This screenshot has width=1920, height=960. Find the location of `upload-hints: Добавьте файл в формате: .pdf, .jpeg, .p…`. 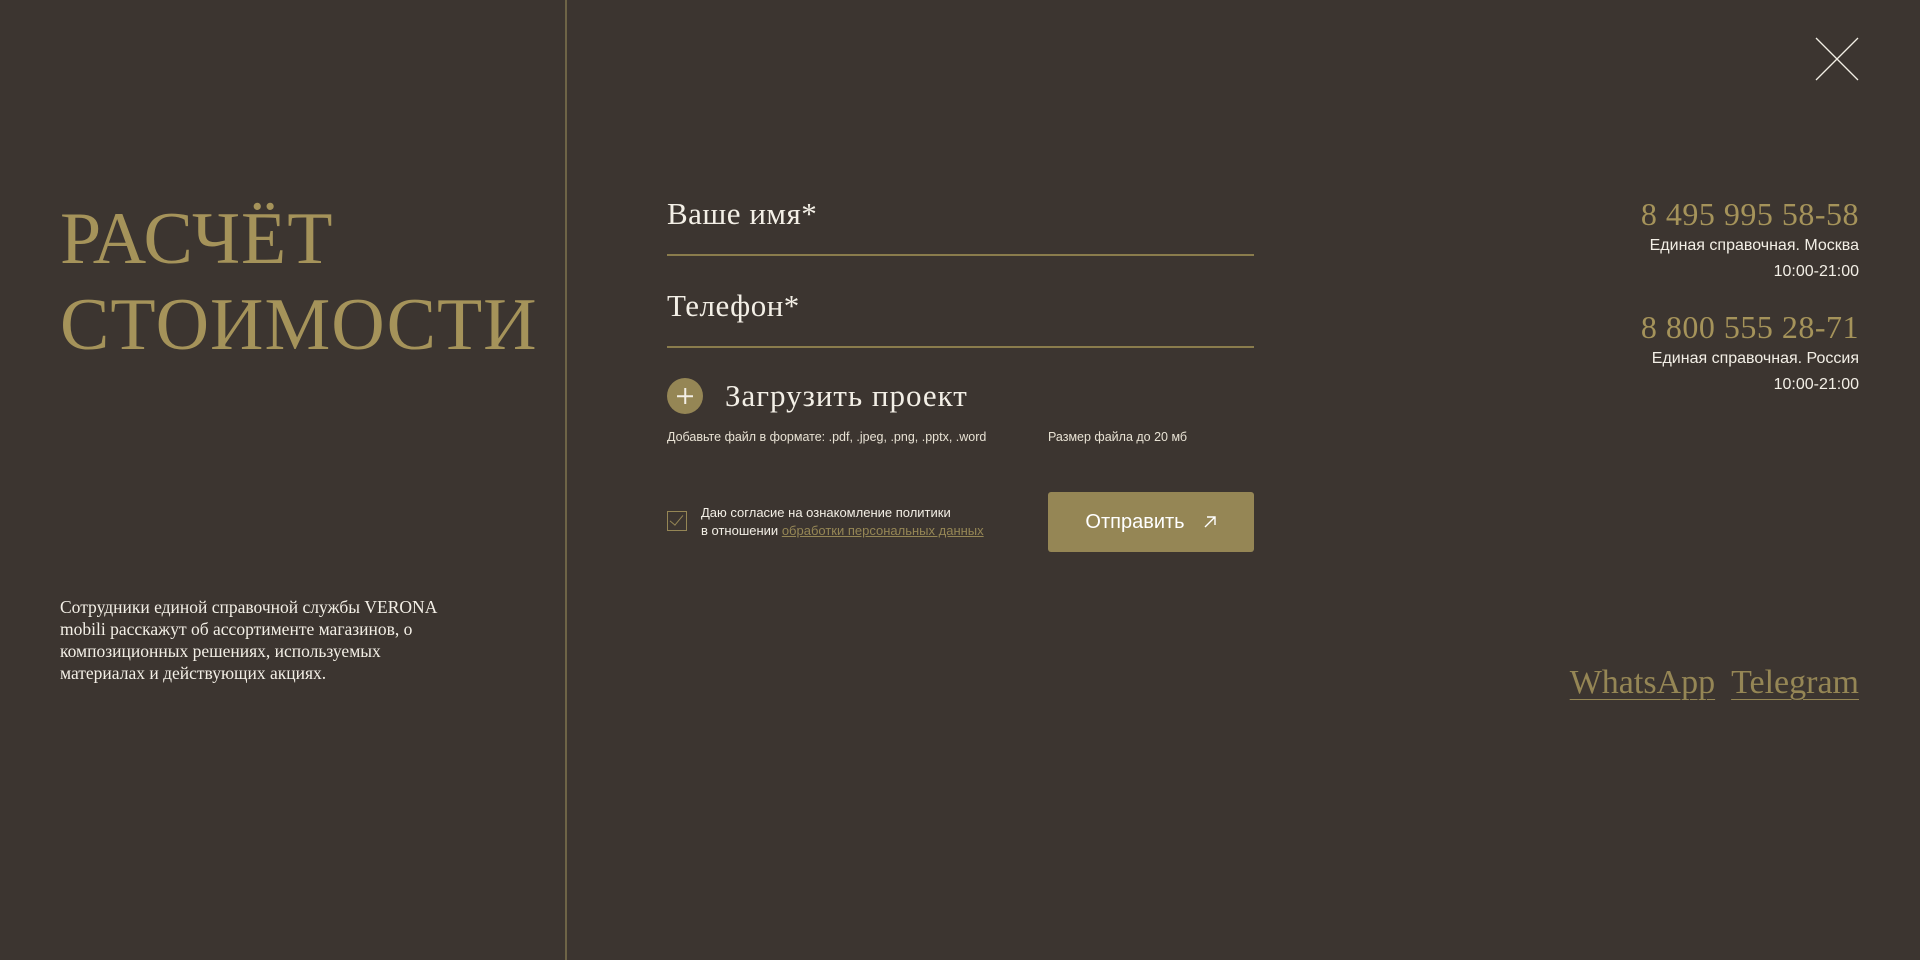

upload-hints: Добавьте файл в формате: .pdf, .jpeg, .p… is located at coordinates (960, 440).